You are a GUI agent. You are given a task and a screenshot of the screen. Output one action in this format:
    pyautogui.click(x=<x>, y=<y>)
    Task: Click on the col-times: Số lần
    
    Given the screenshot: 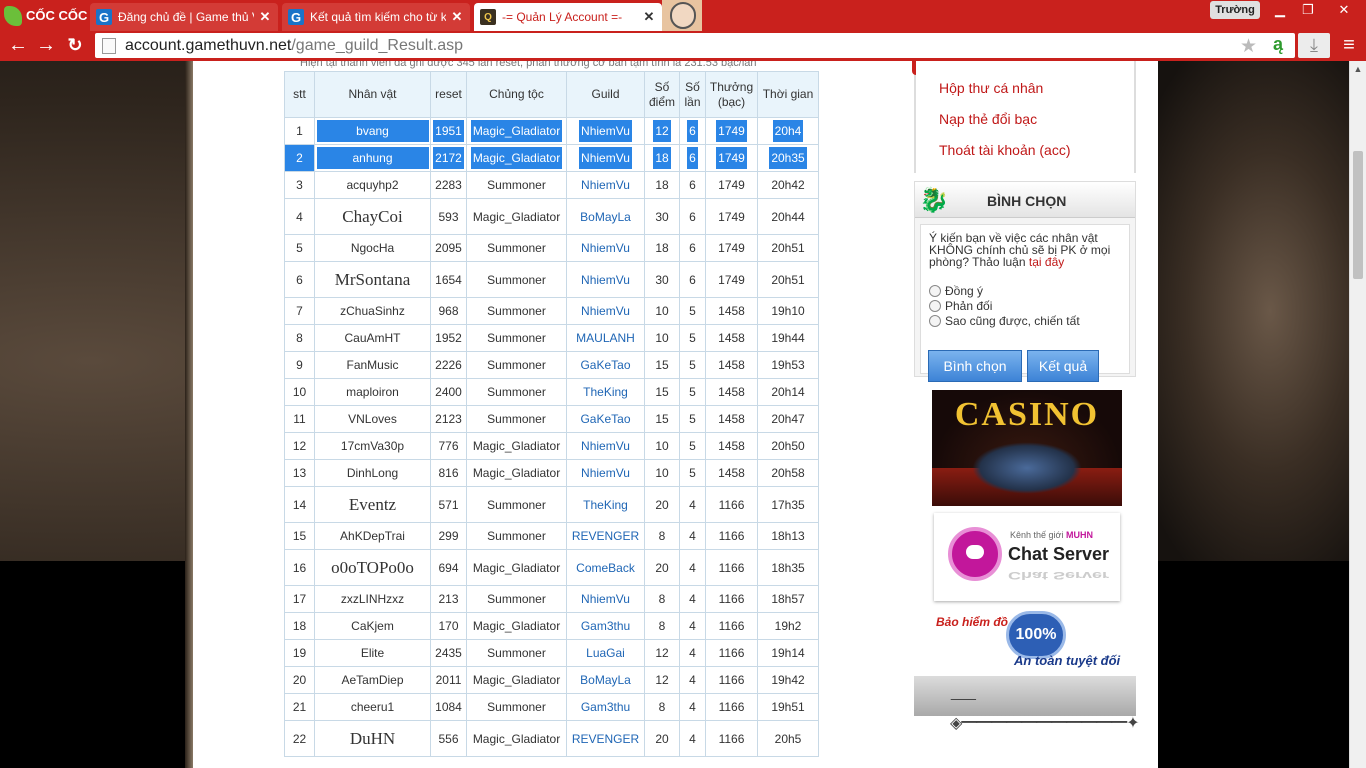 What is the action you would take?
    pyautogui.click(x=692, y=94)
    